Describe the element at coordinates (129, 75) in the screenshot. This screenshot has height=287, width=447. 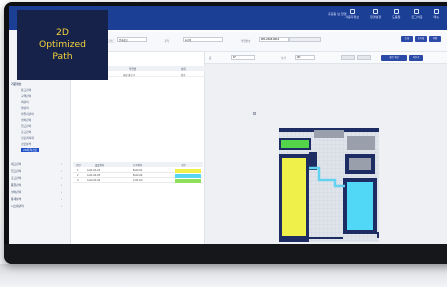
I see `cell-name: 피킹 경로 A` at that location.